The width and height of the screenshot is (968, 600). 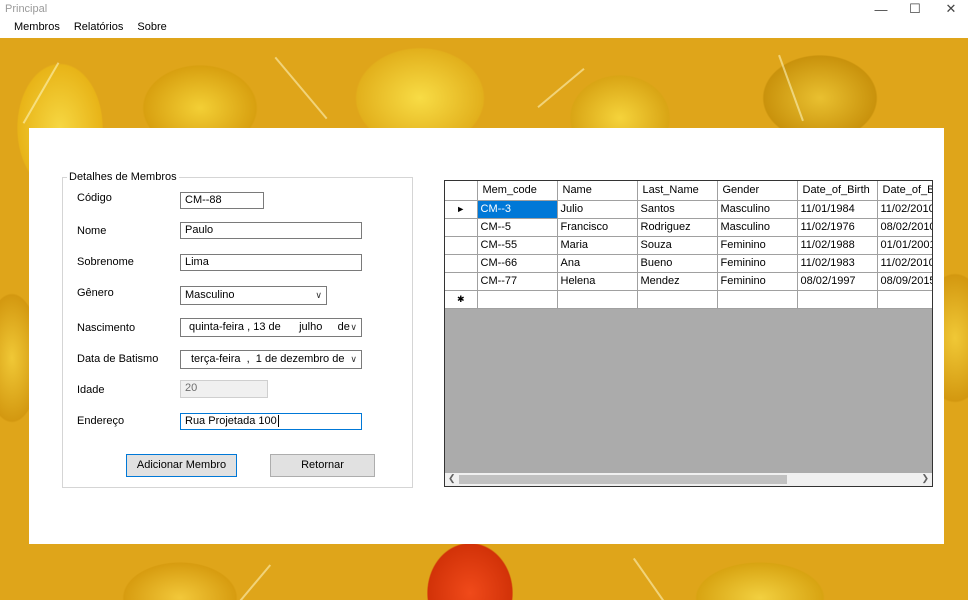 What do you see at coordinates (461, 299) in the screenshot?
I see `new-row-icon: ✱` at bounding box center [461, 299].